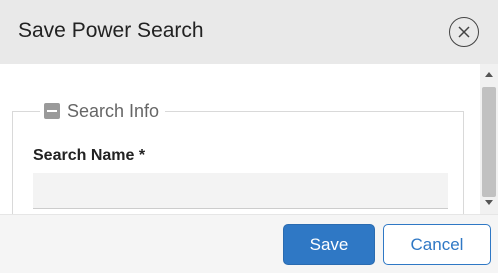 The width and height of the screenshot is (498, 273). I want to click on search-name-input, so click(240, 191).